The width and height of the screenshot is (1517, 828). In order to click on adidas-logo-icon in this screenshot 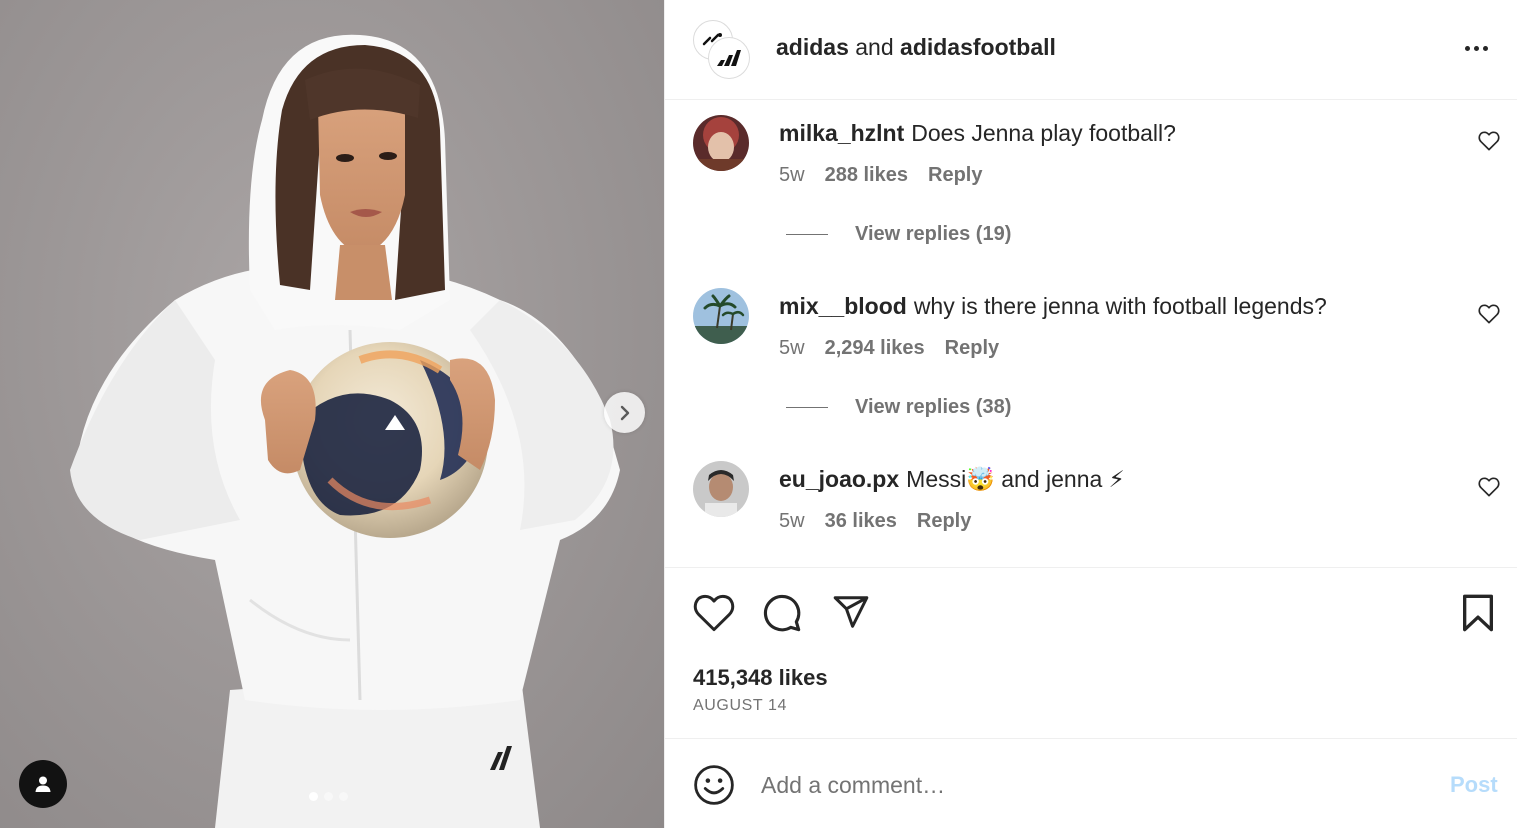, I will do `click(729, 58)`.